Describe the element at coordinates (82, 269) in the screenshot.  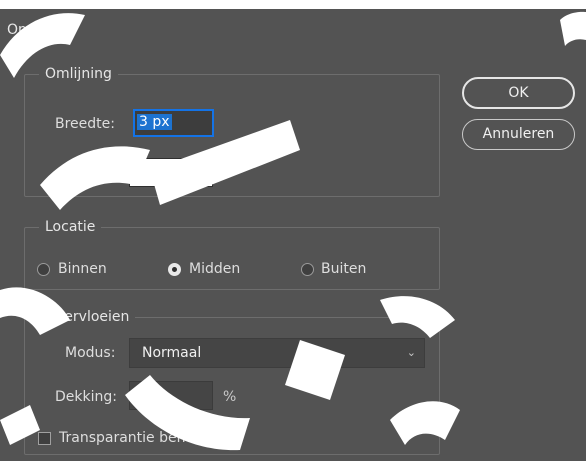
I see `radio-inside-label: Binnen` at that location.